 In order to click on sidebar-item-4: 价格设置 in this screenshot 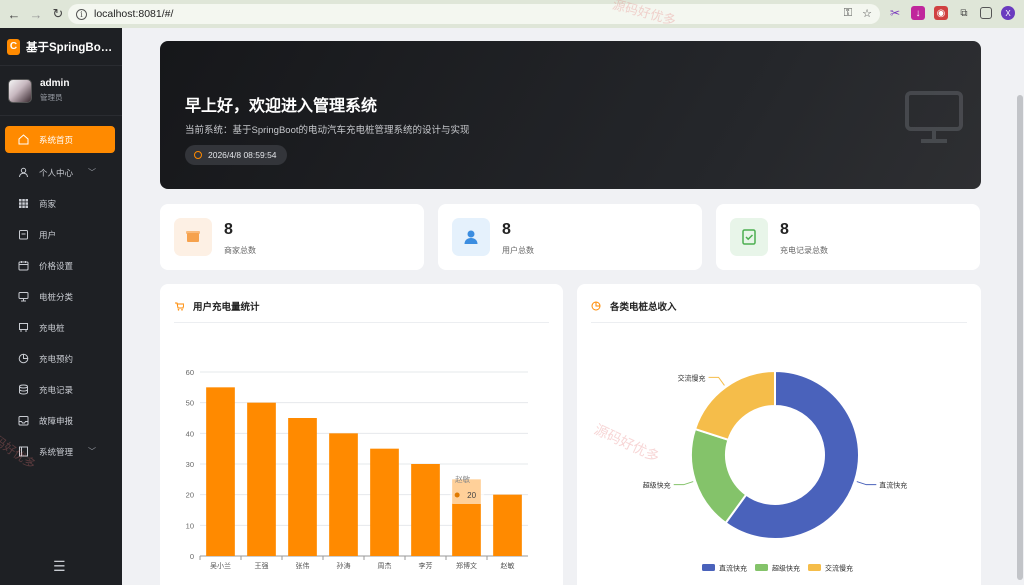, I will do `click(61, 265)`.